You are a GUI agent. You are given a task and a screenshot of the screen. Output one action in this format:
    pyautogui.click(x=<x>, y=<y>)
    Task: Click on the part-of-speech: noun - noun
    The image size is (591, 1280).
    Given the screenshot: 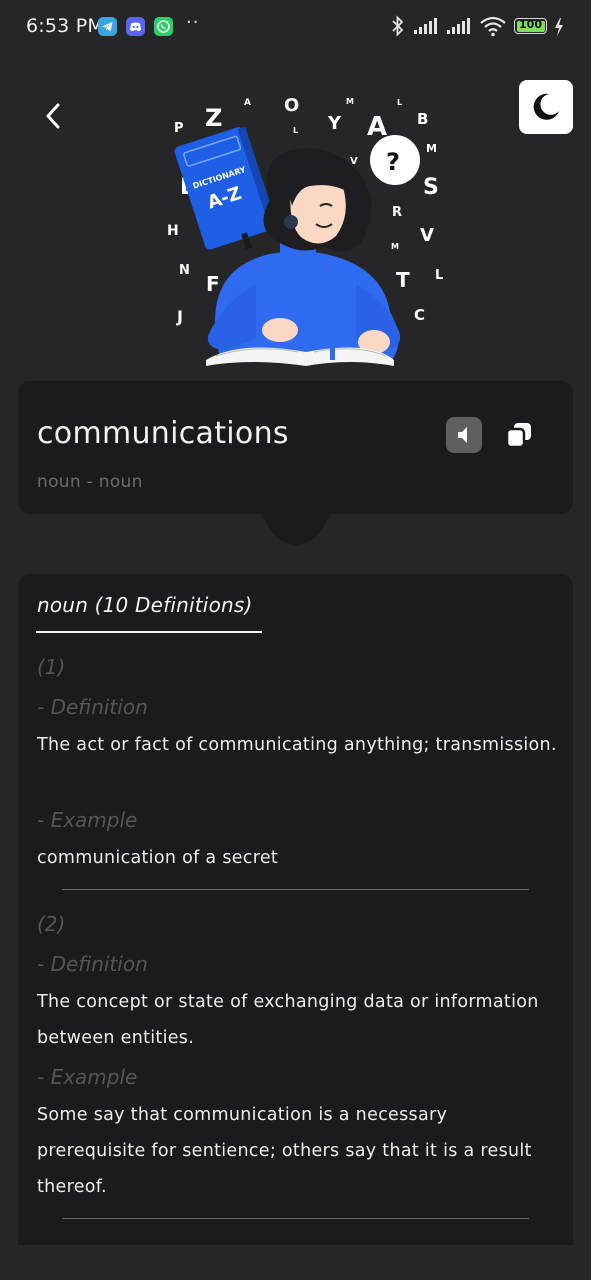 What is the action you would take?
    pyautogui.click(x=90, y=482)
    